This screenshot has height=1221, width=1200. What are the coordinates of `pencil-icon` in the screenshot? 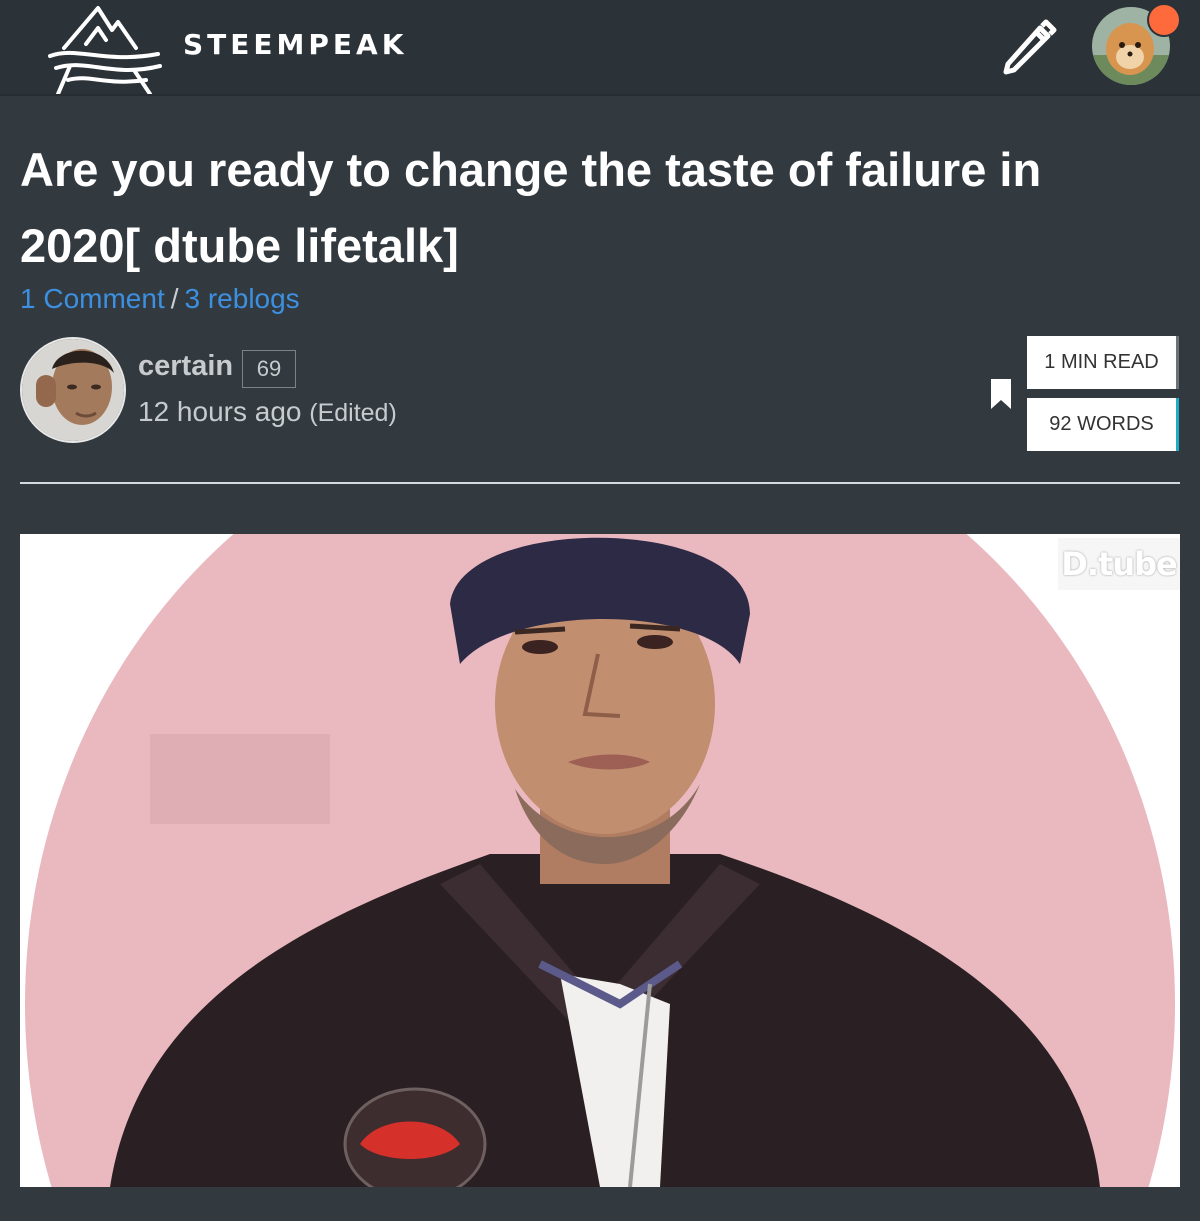 It's located at (1030, 47).